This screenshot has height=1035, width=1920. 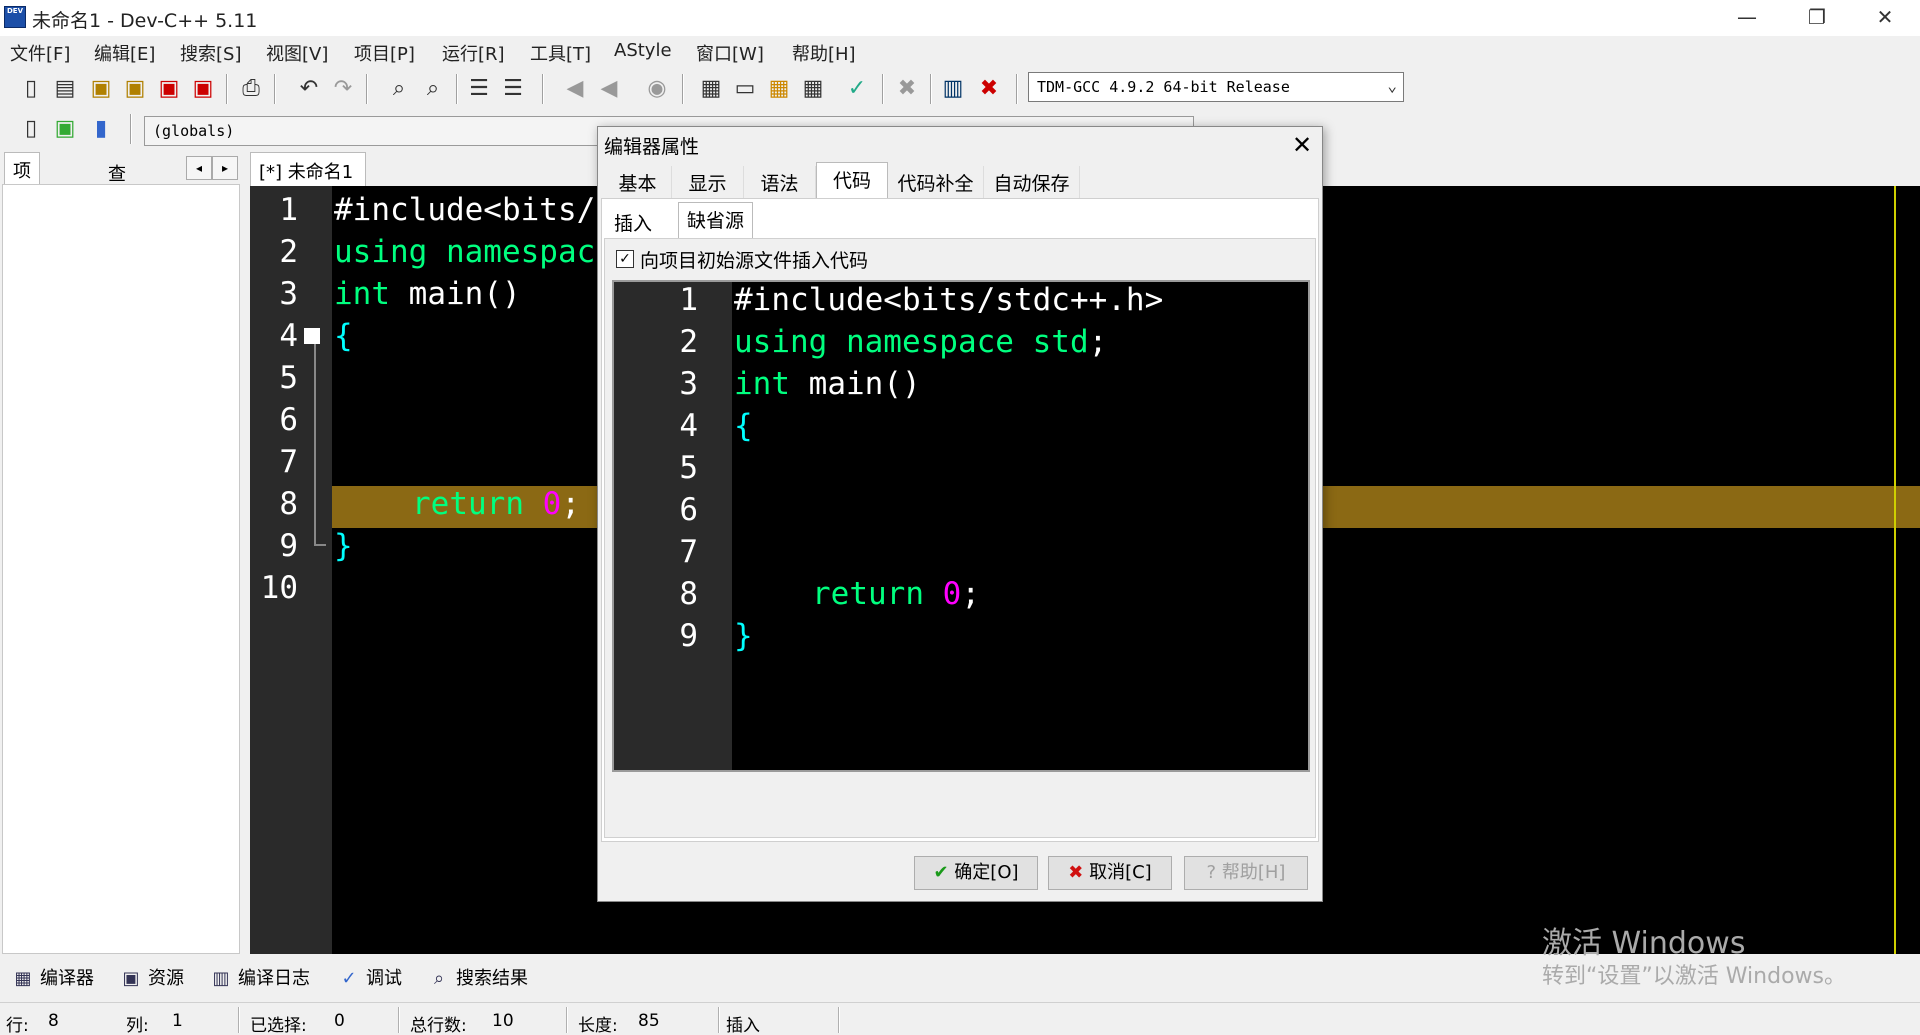 I want to click on status-bar: 行: 8 列: 1 已选择: 0 总行数: 10 长度: 85 插入, so click(x=960, y=1018).